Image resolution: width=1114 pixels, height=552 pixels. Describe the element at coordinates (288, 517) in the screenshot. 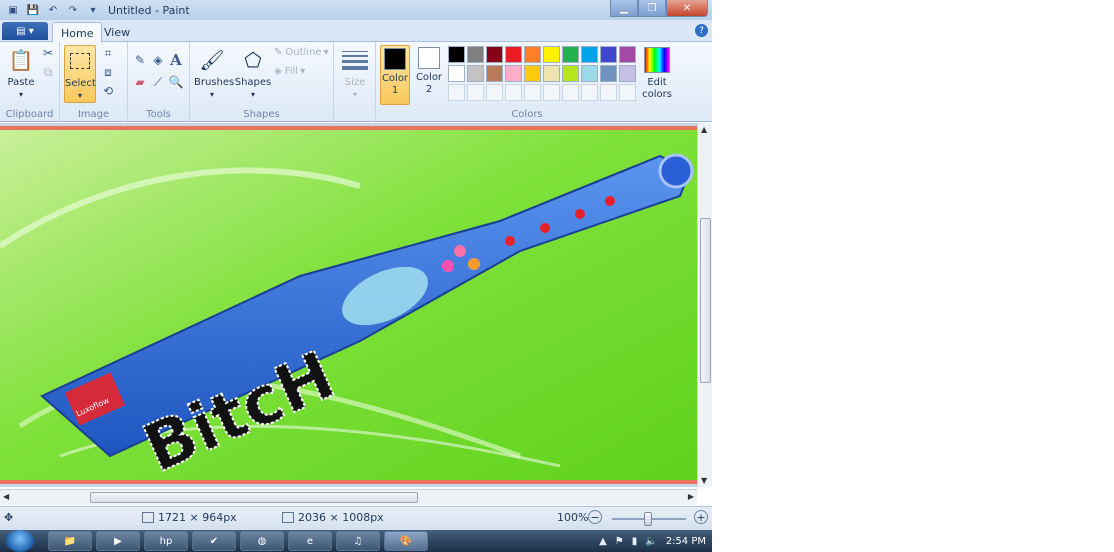

I see `image-size-icon` at that location.